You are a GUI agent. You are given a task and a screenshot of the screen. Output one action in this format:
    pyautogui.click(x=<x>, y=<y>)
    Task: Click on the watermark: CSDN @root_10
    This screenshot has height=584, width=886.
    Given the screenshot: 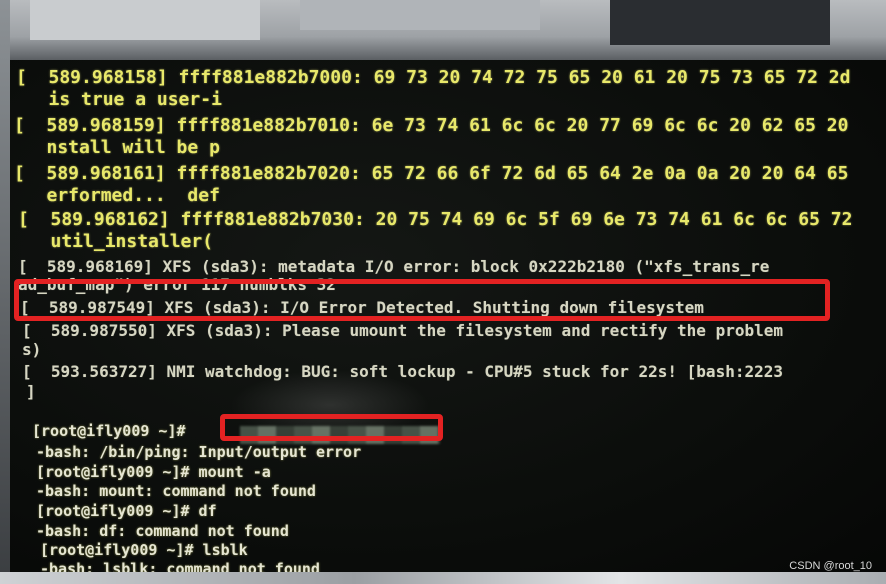 What is the action you would take?
    pyautogui.click(x=830, y=566)
    